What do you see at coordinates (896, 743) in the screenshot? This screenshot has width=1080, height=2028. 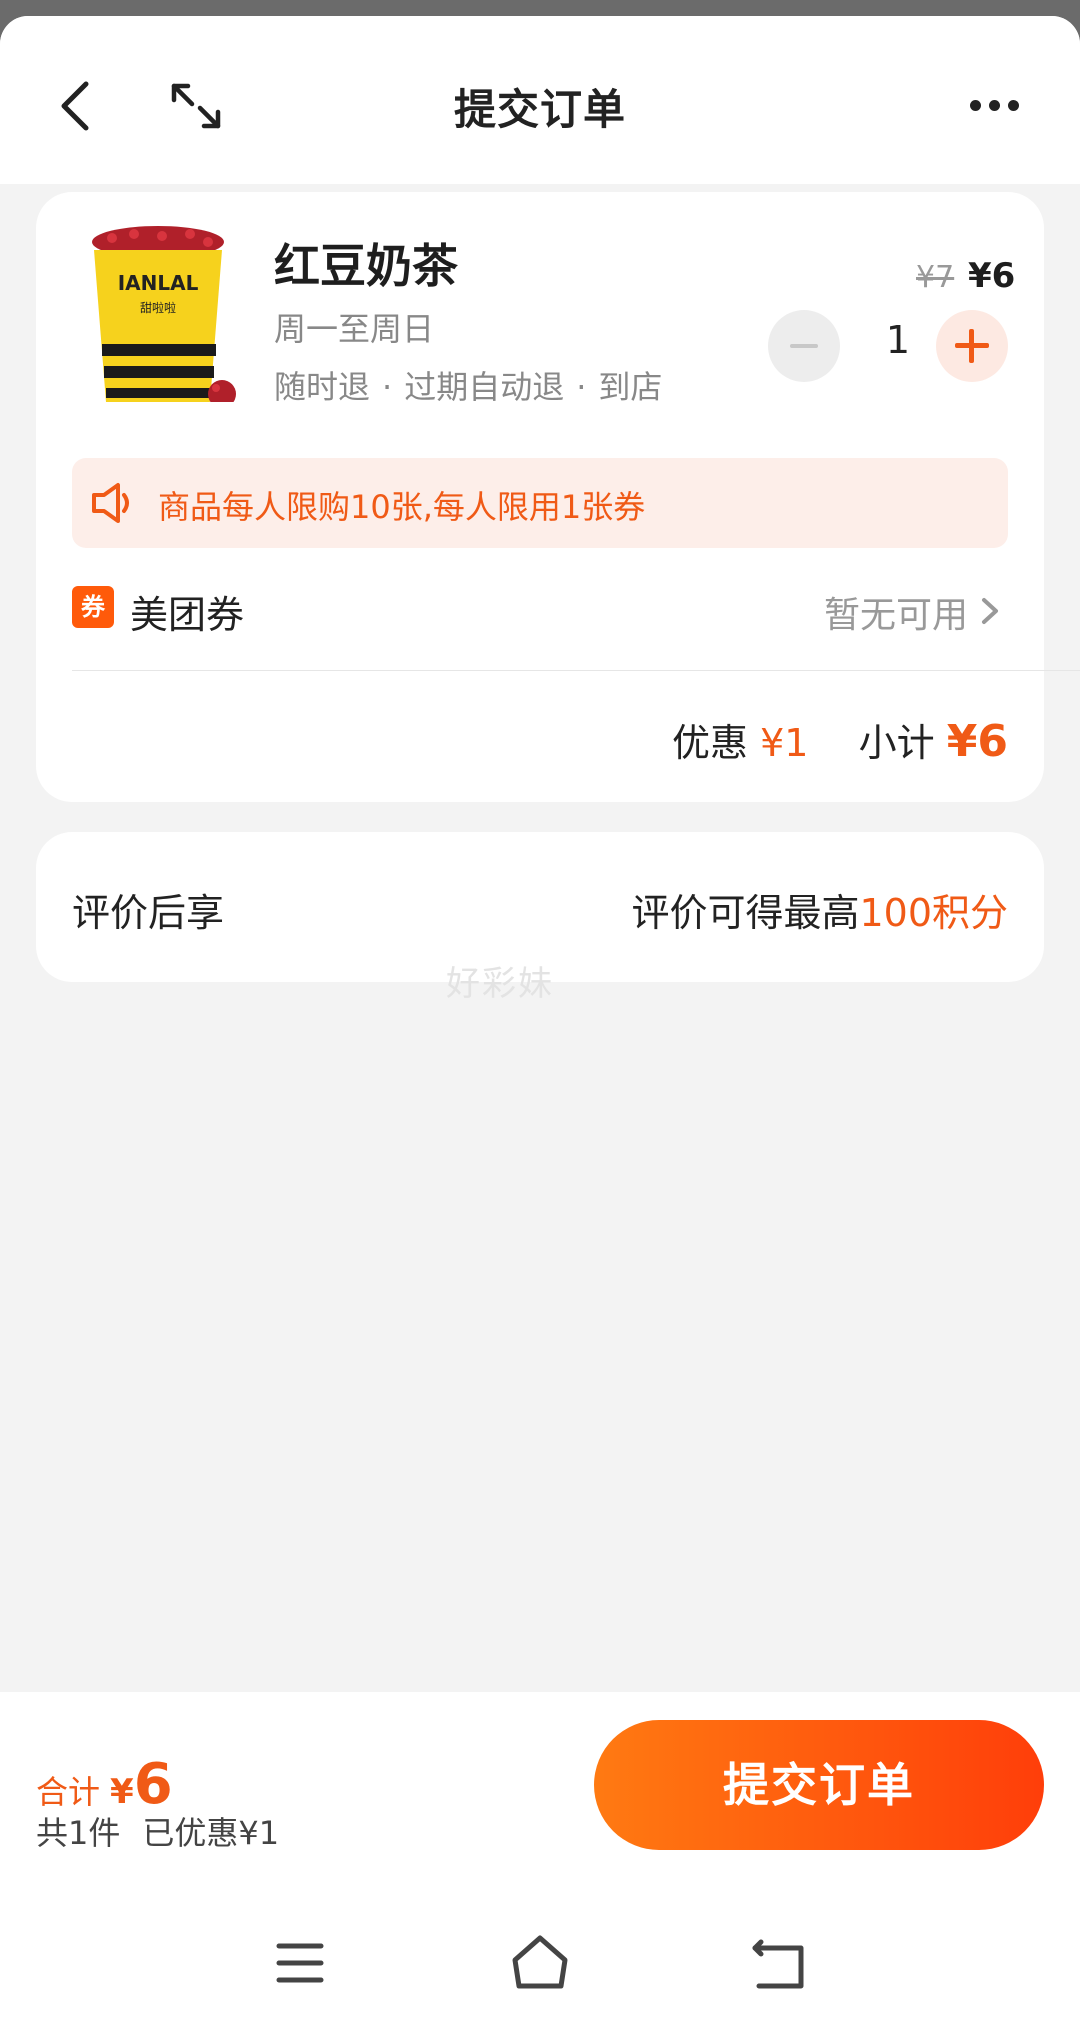 I see `subtotal-label: 小计` at bounding box center [896, 743].